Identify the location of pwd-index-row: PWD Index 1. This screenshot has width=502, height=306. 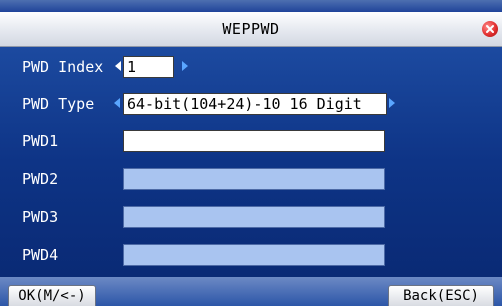
(251, 67).